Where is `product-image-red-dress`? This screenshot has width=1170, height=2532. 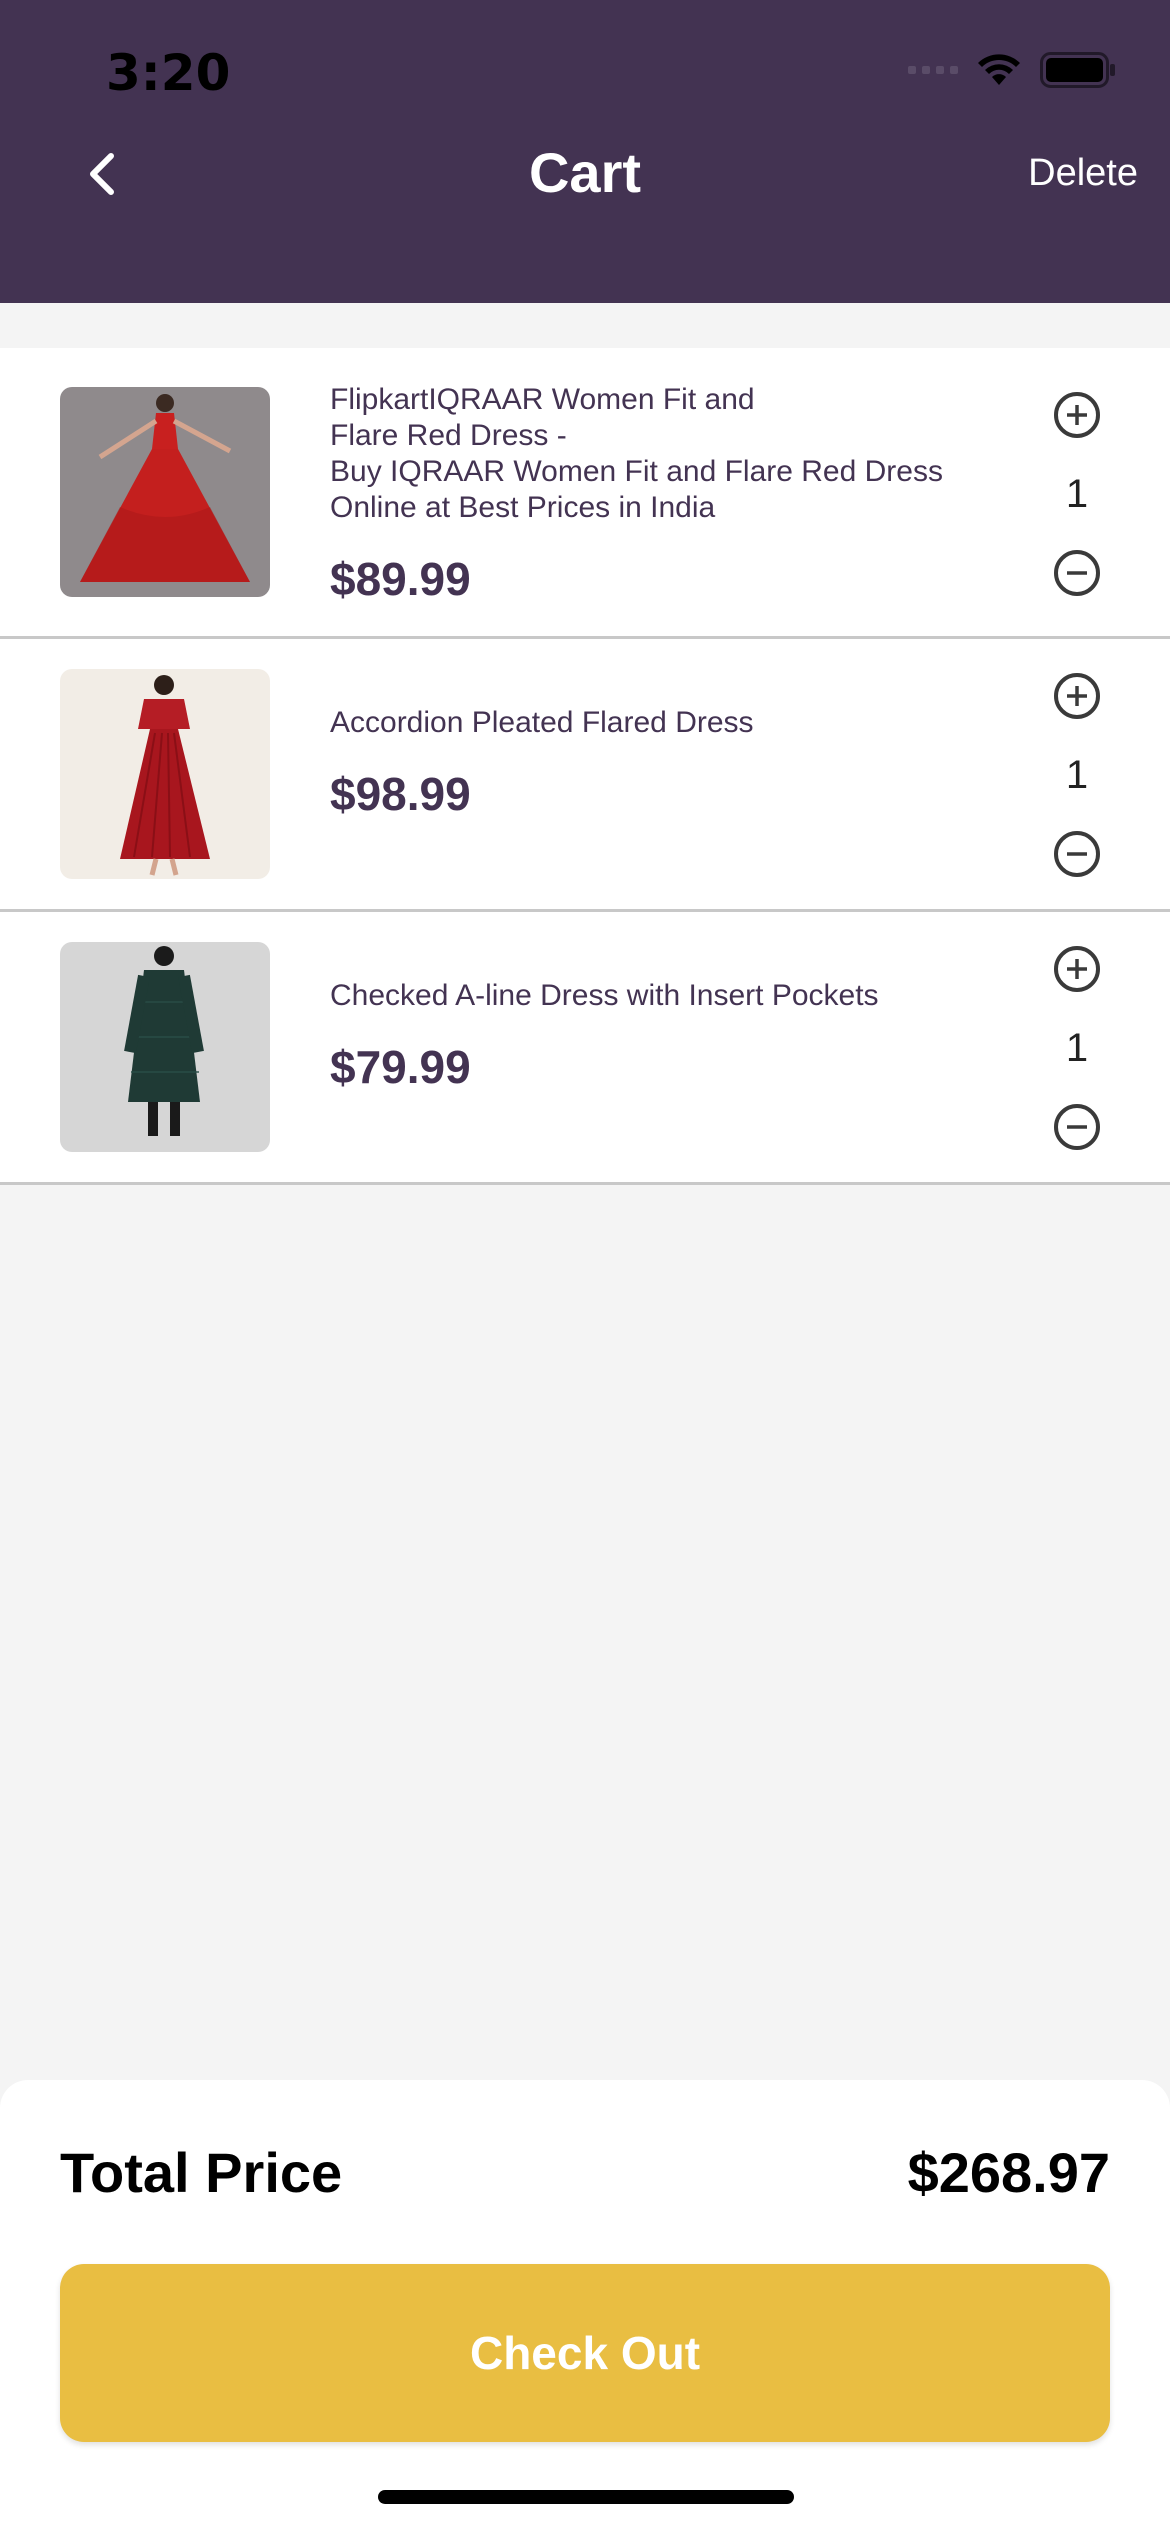
product-image-red-dress is located at coordinates (165, 492).